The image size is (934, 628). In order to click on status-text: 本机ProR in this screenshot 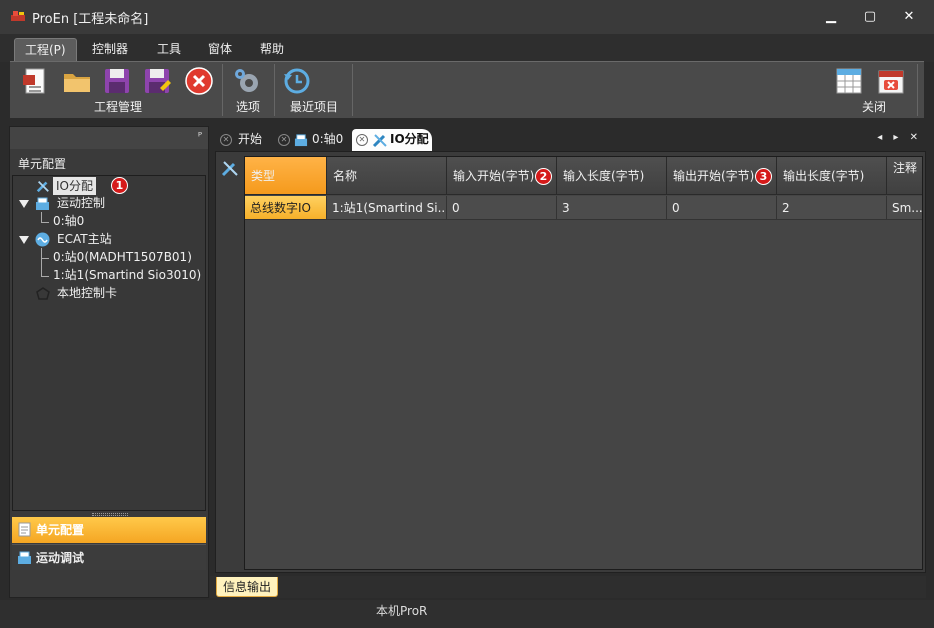, I will do `click(402, 611)`.